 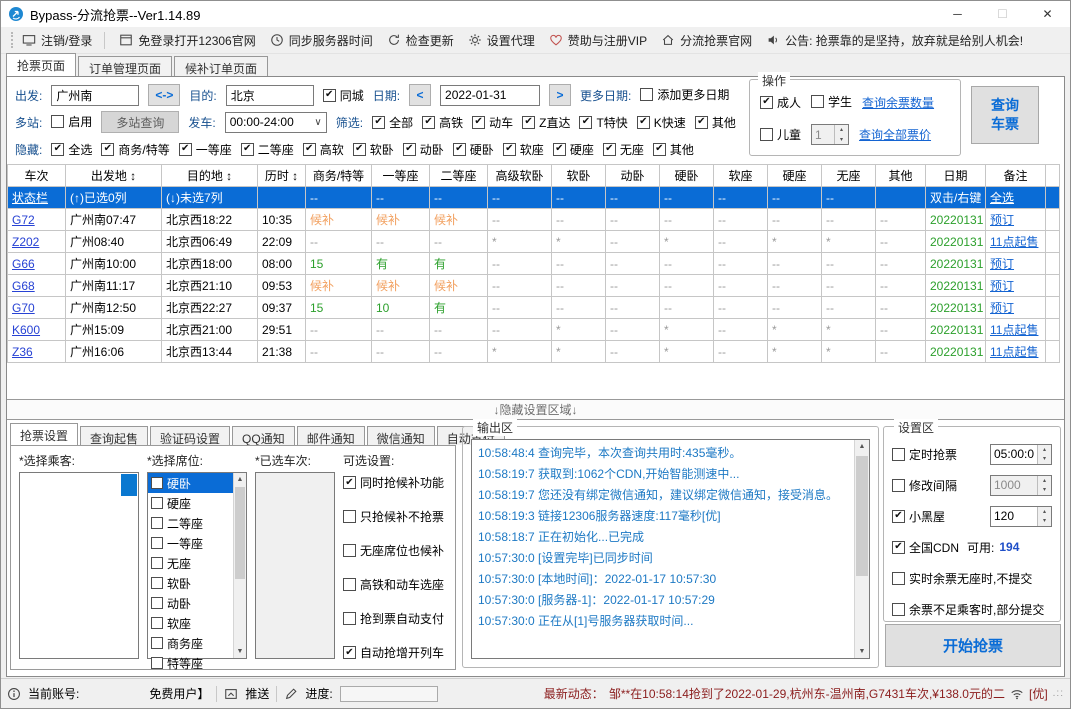 I want to click on toolbar-item-logout: 注销/登录, so click(x=64, y=40).